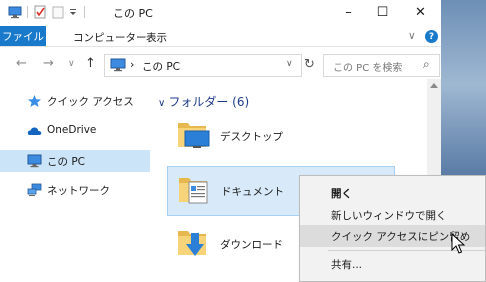  I want to click on sidebar-item-this-pc: この PC, so click(75, 161).